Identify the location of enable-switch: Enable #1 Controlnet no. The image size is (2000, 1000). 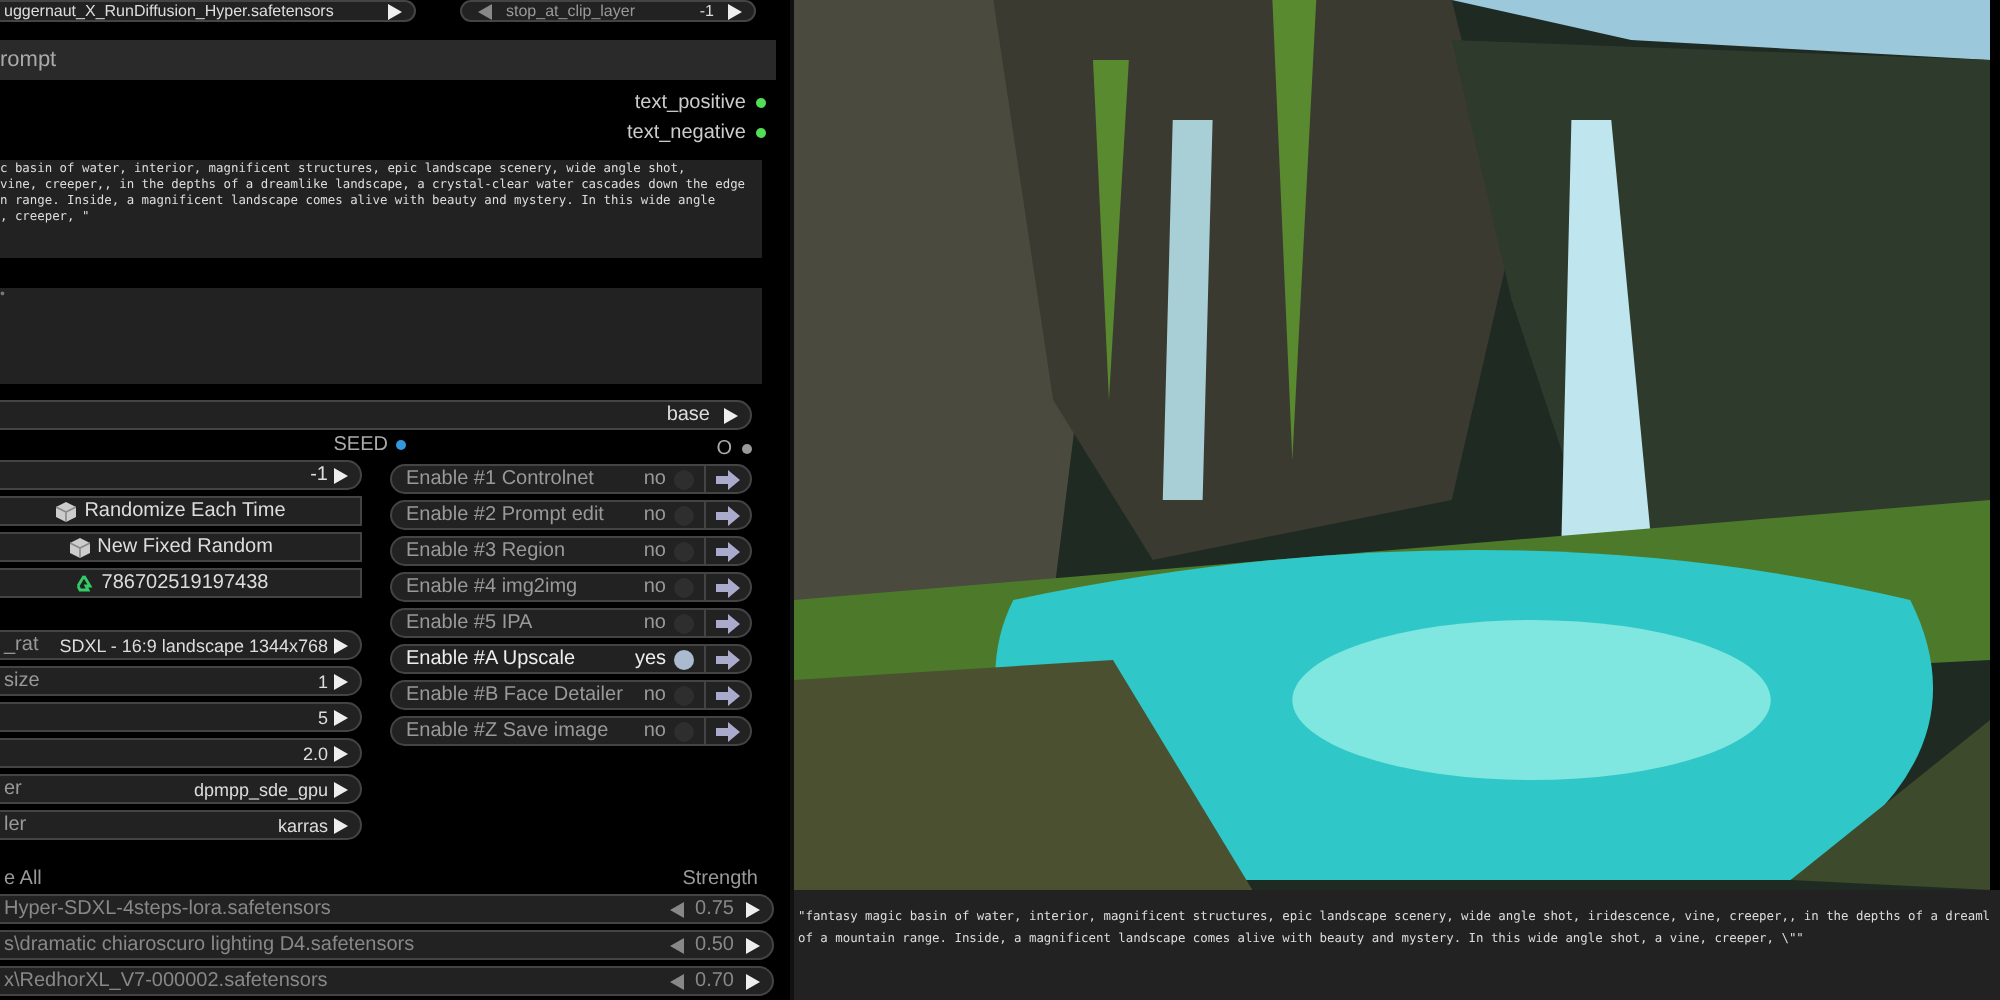
(571, 479).